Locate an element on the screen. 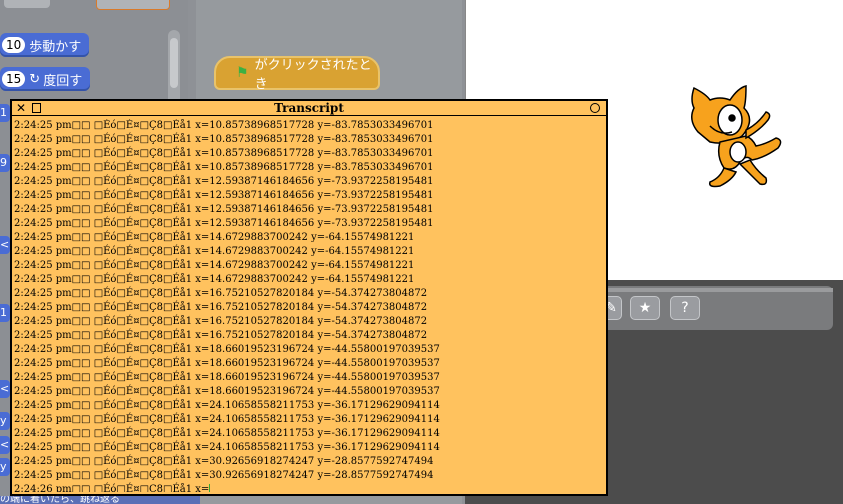  transcript-line-text: 2:24:26 pm□□ □Éó□É¤□Ç8□Éå1 x= is located at coordinates (112, 488).